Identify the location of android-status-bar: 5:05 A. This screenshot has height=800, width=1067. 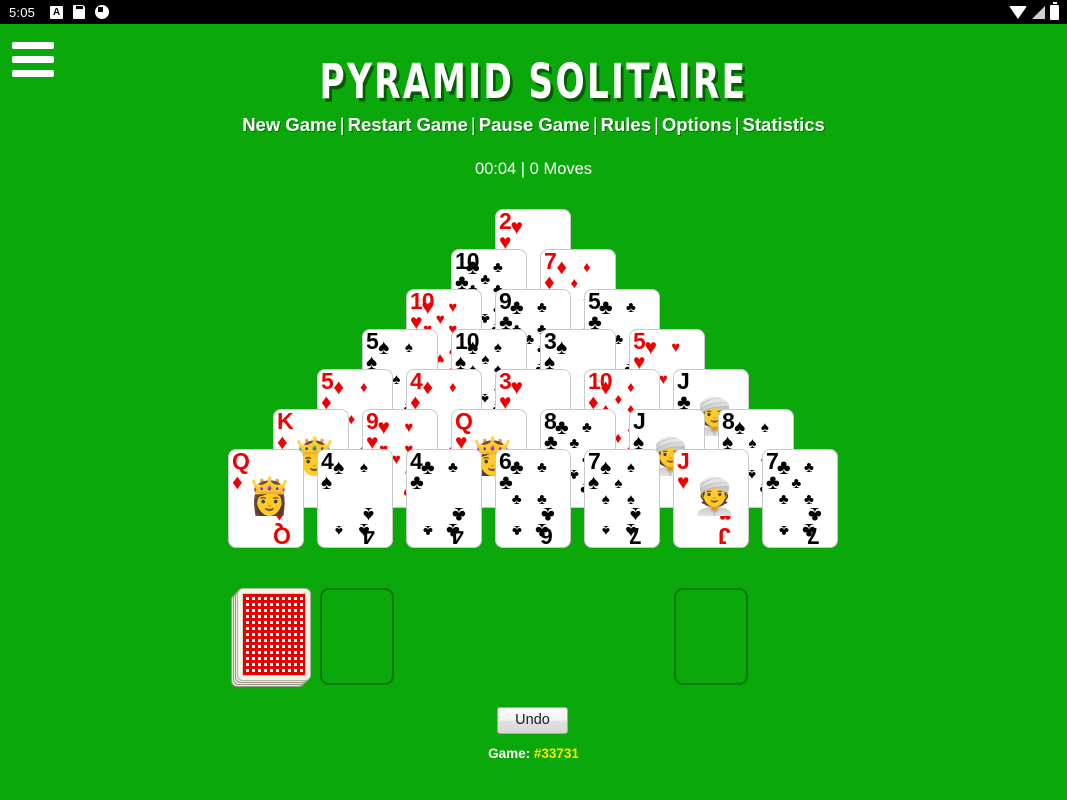
(533, 12).